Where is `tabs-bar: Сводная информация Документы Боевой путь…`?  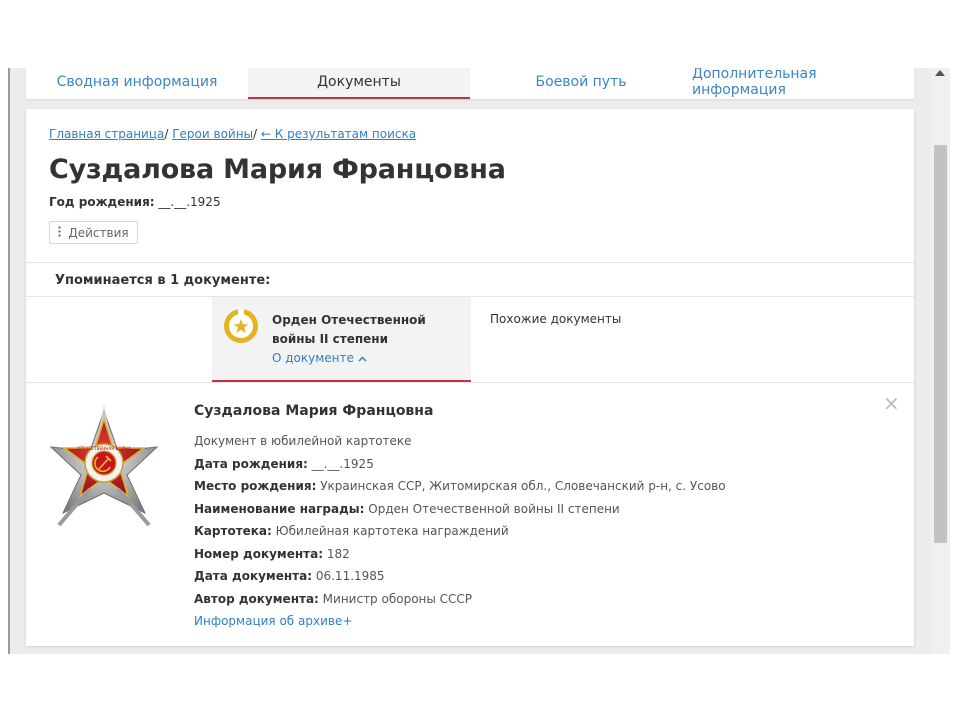
tabs-bar: Сводная информация Документы Боевой путь… is located at coordinates (470, 83).